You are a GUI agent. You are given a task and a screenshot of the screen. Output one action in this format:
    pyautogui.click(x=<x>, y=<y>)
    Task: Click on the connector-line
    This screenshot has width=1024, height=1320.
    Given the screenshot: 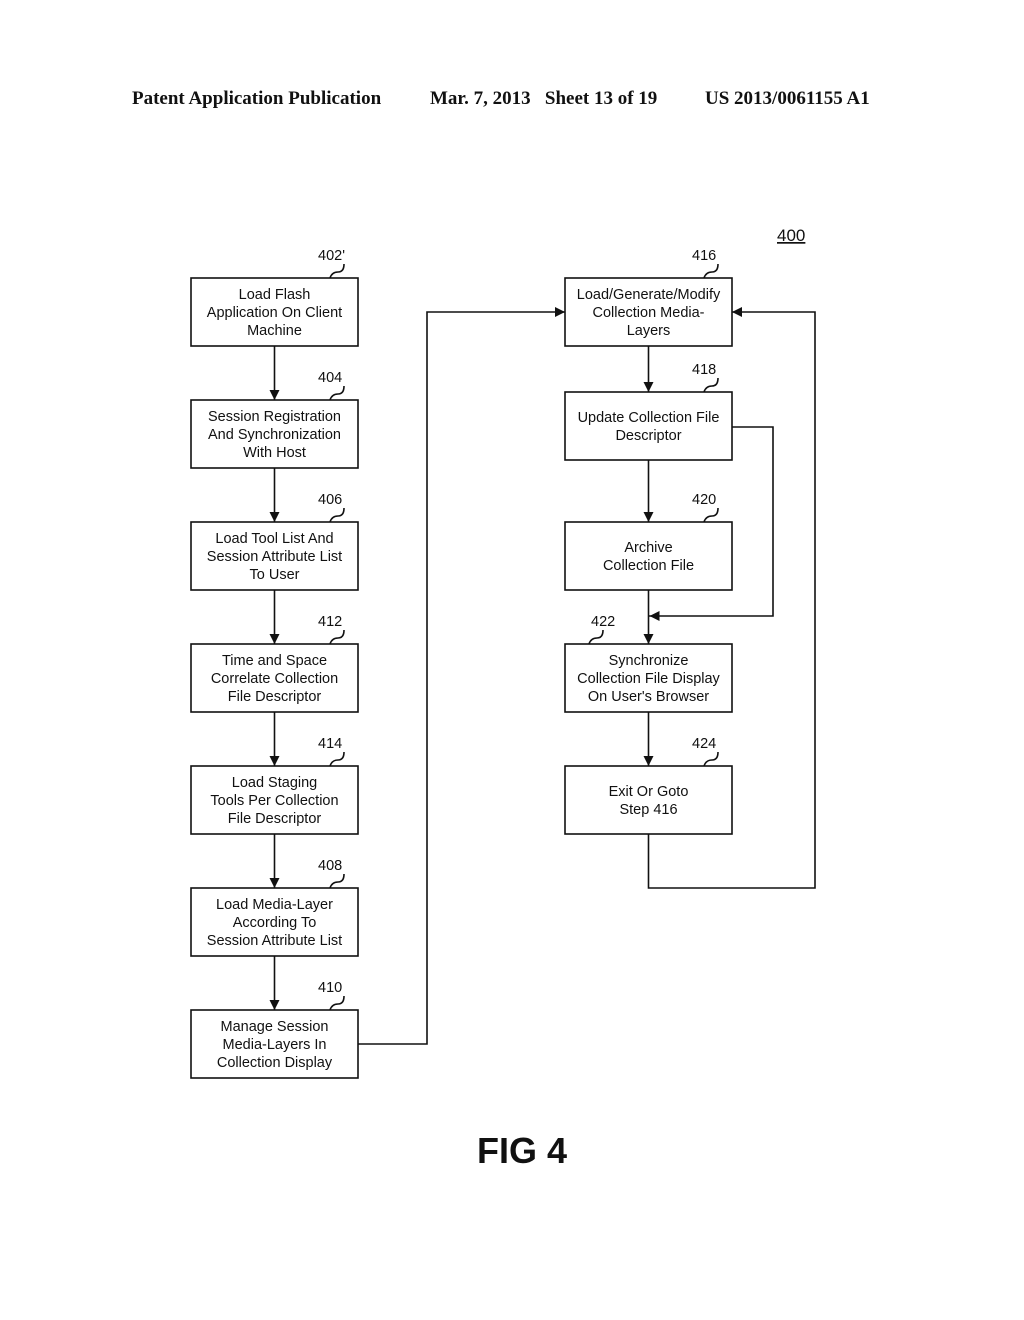 What is the action you would take?
    pyautogui.click(x=461, y=678)
    